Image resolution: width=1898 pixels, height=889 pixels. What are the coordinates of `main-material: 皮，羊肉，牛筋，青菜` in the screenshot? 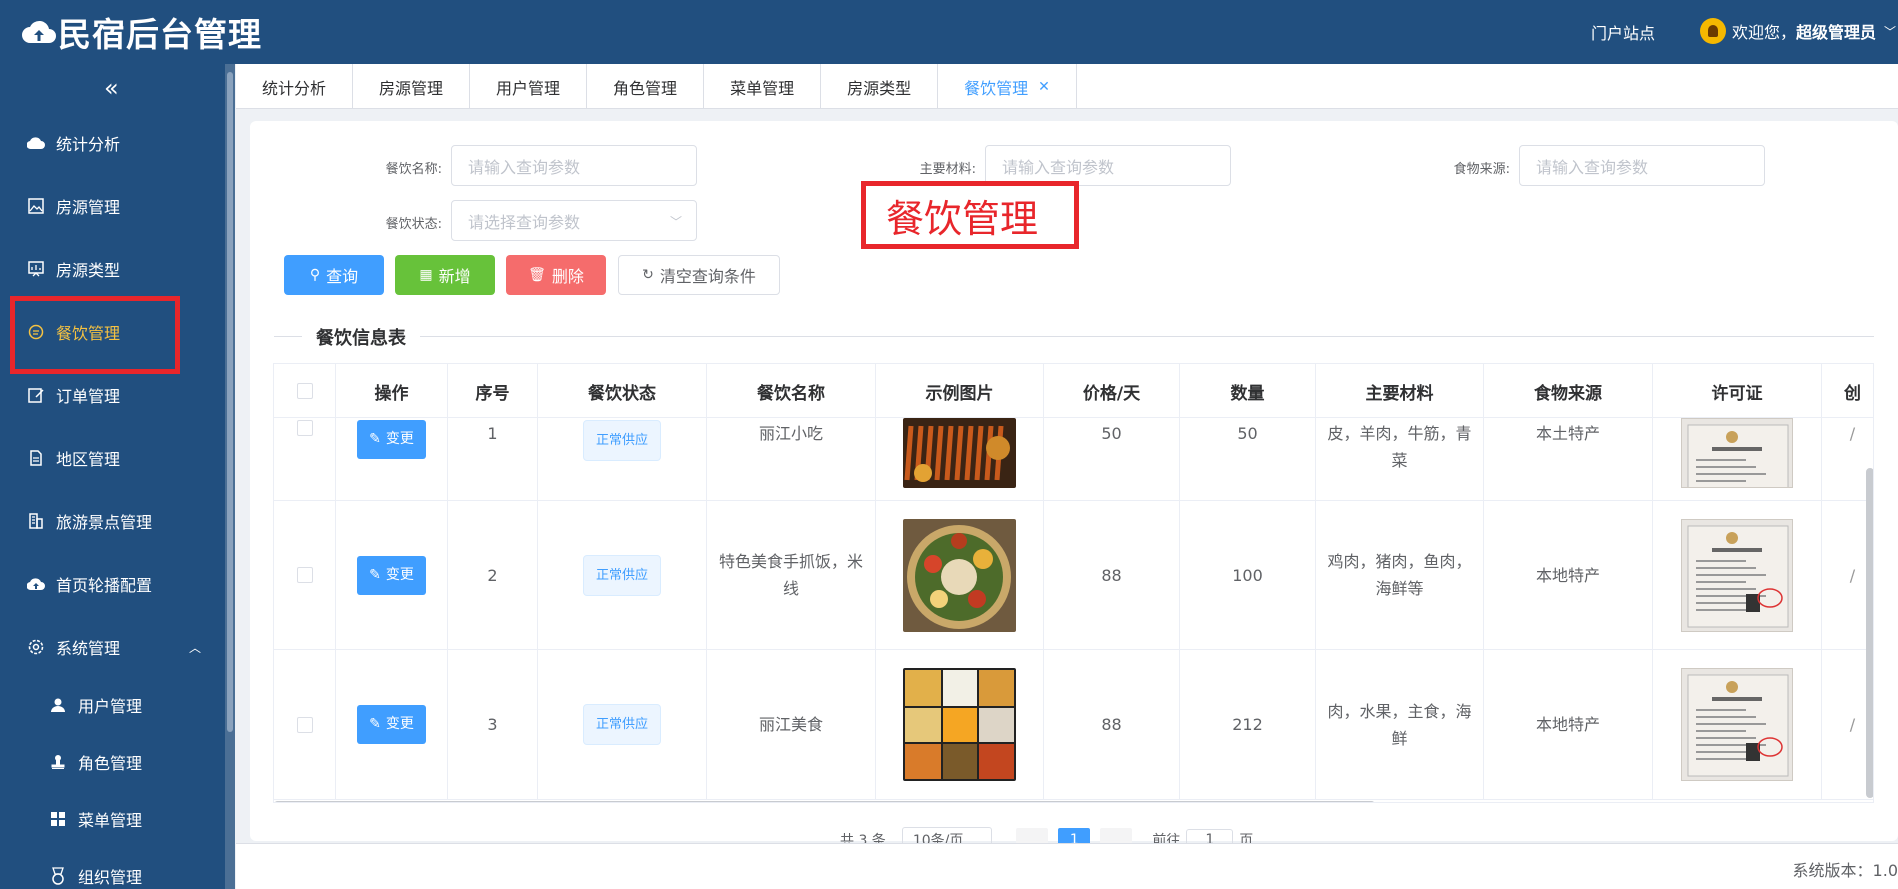 It's located at (1399, 447).